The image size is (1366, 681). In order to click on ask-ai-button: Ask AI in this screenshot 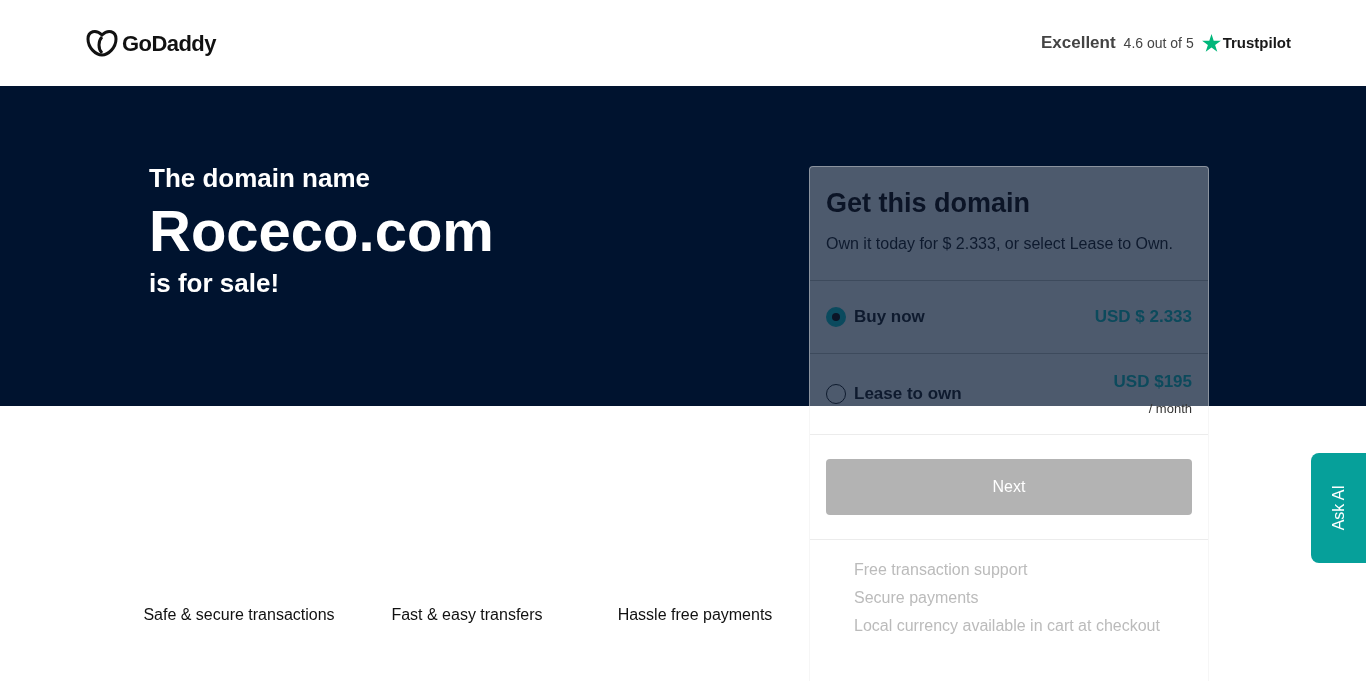, I will do `click(1338, 508)`.